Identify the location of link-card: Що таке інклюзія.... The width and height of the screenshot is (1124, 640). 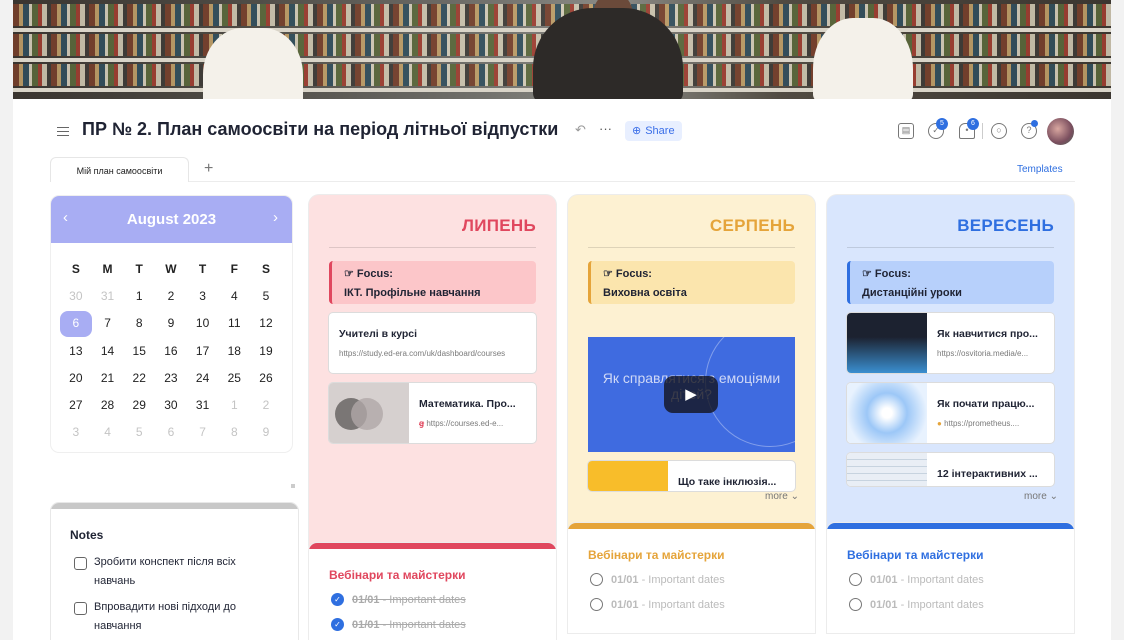
(691, 476).